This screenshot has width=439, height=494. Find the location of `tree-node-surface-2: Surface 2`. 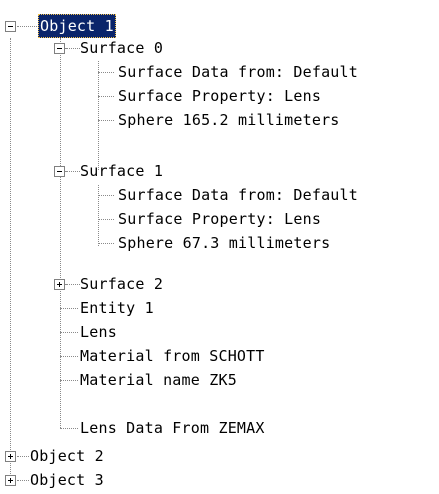

tree-node-surface-2: Surface 2 is located at coordinates (219, 284).